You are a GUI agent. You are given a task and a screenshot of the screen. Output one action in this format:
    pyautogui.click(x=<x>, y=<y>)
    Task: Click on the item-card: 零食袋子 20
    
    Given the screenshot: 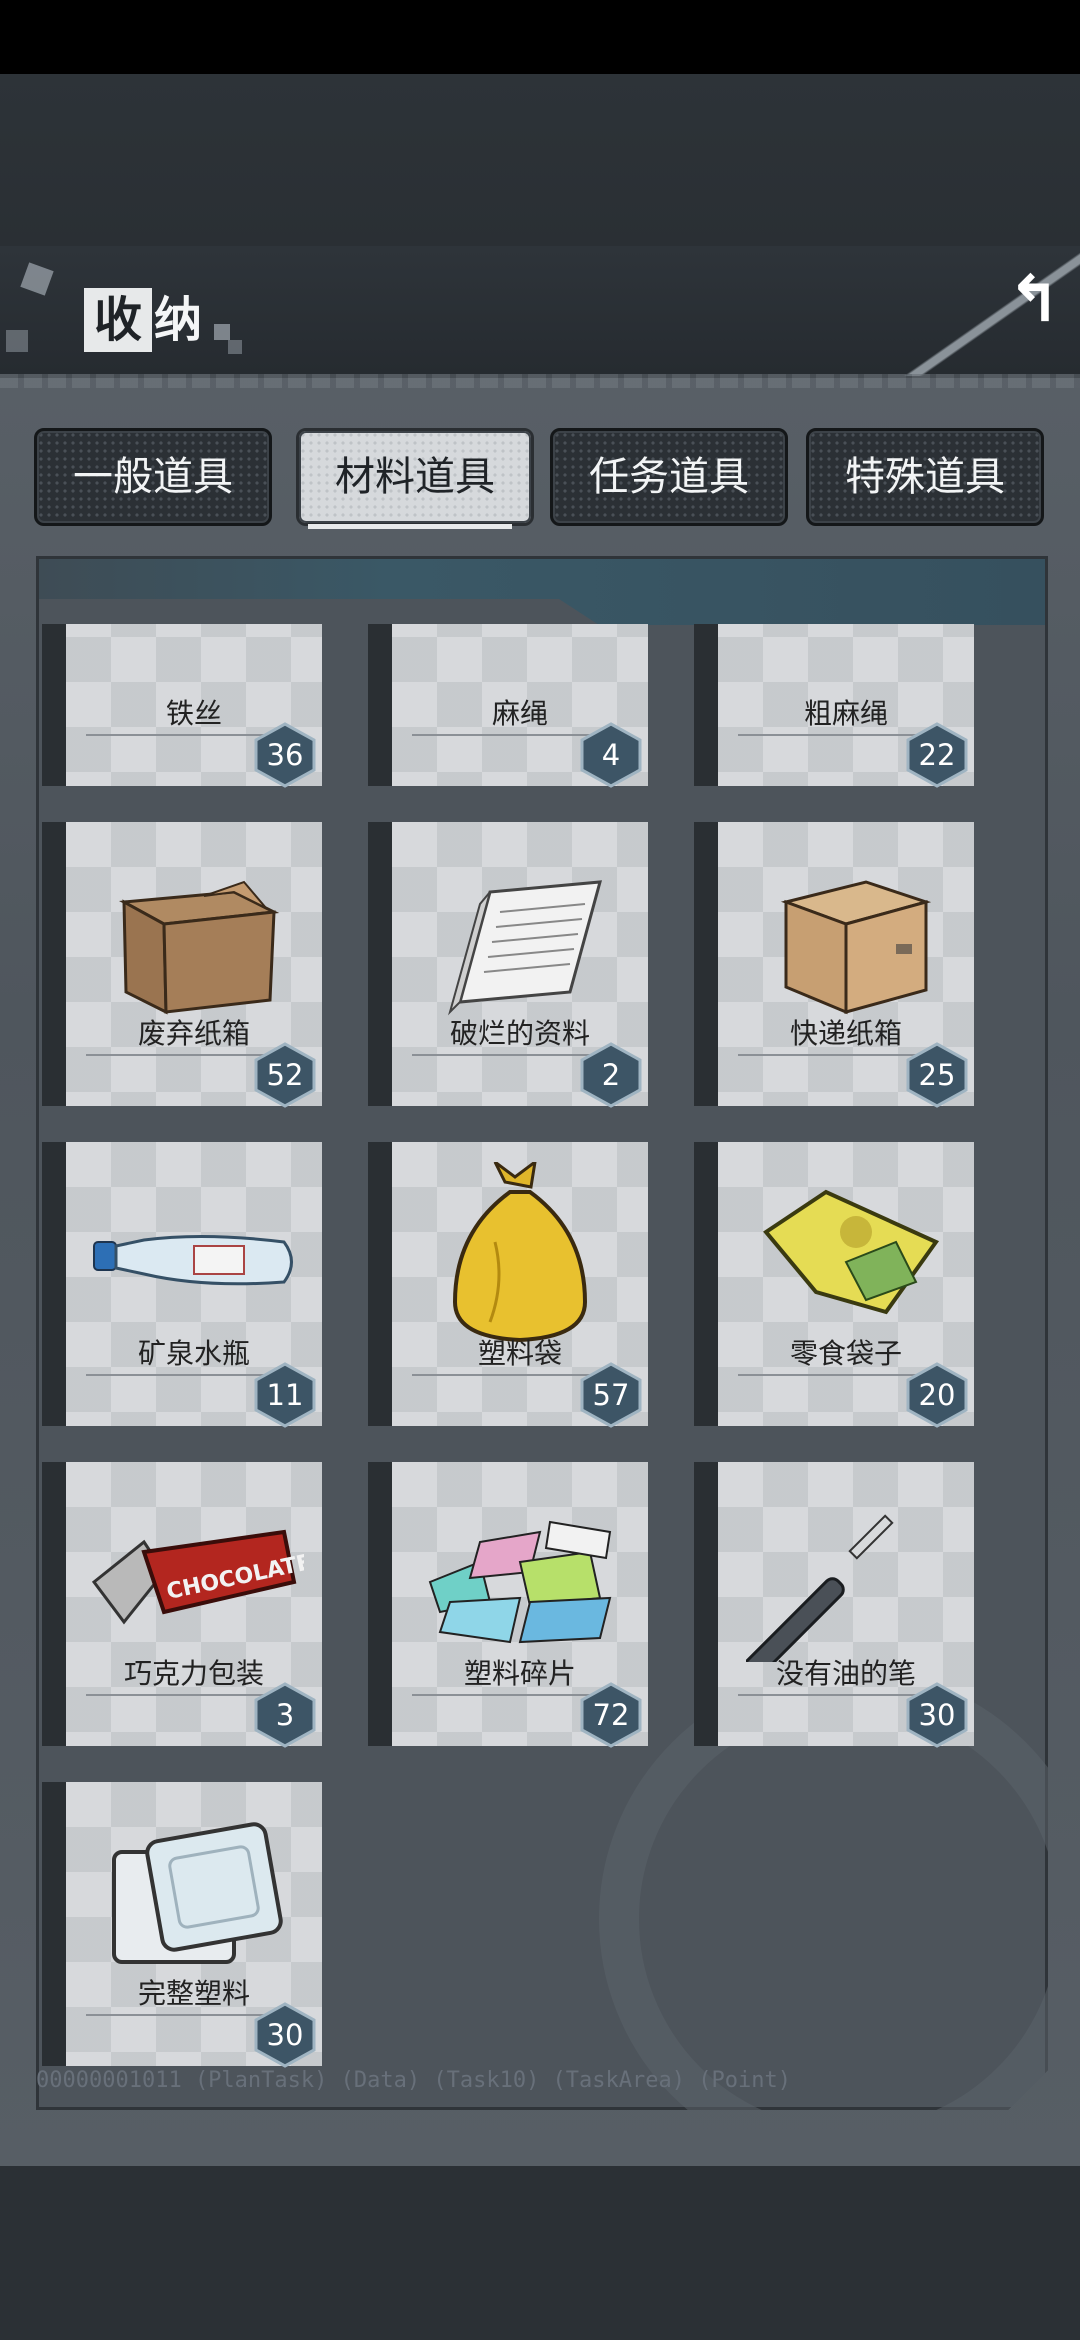 What is the action you would take?
    pyautogui.click(x=834, y=1285)
    